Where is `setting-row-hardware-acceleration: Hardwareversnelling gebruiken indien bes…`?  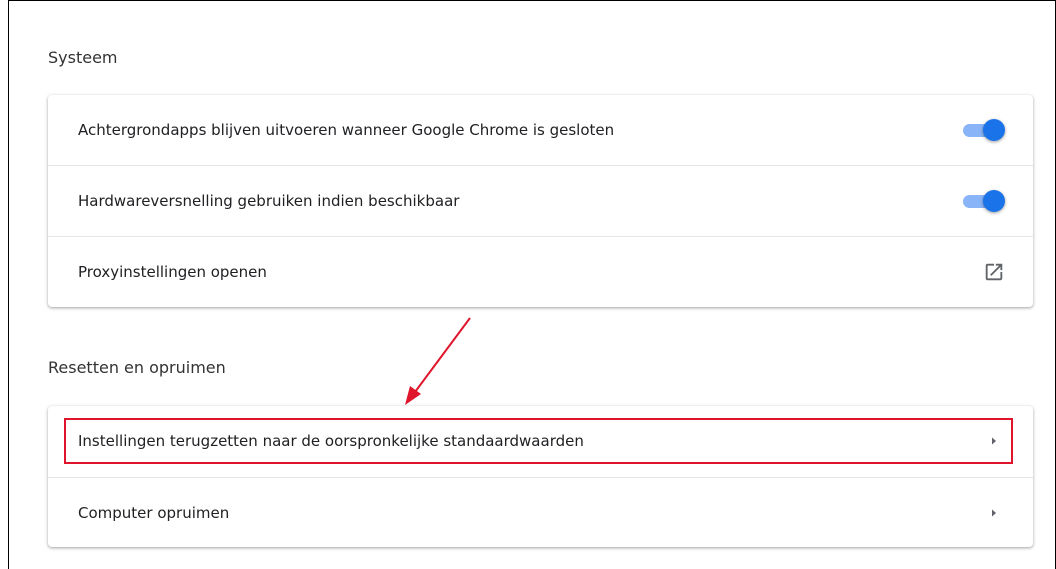 setting-row-hardware-acceleration: Hardwareversnelling gebruiken indien bes… is located at coordinates (540, 200).